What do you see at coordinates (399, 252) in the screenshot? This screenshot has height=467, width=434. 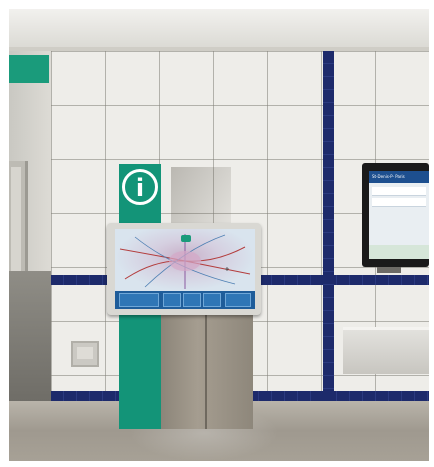 I see `departure-screen-footer` at bounding box center [399, 252].